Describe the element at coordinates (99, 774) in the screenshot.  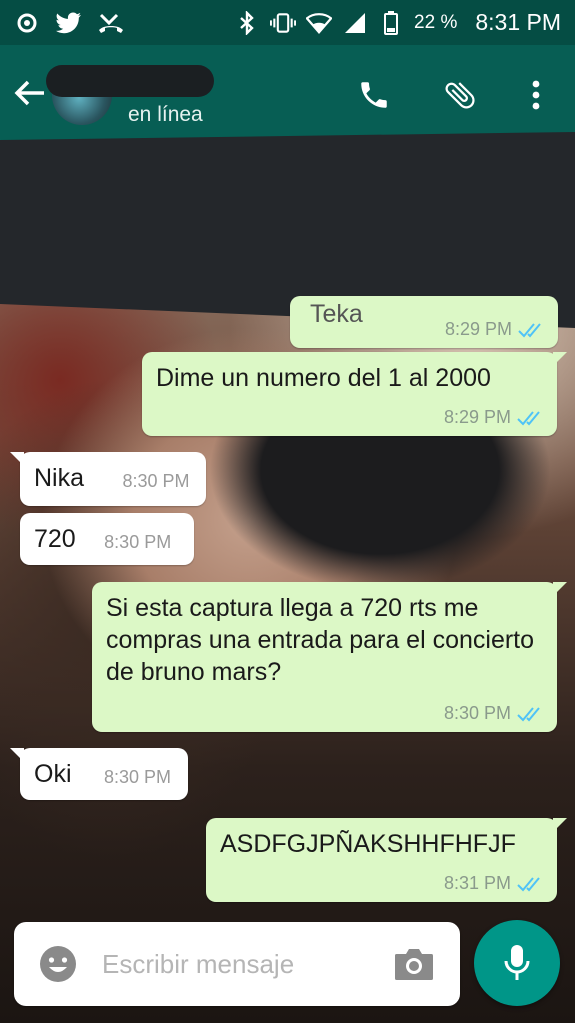
I see `message-bubble-incoming: Oki 8:30 PM` at that location.